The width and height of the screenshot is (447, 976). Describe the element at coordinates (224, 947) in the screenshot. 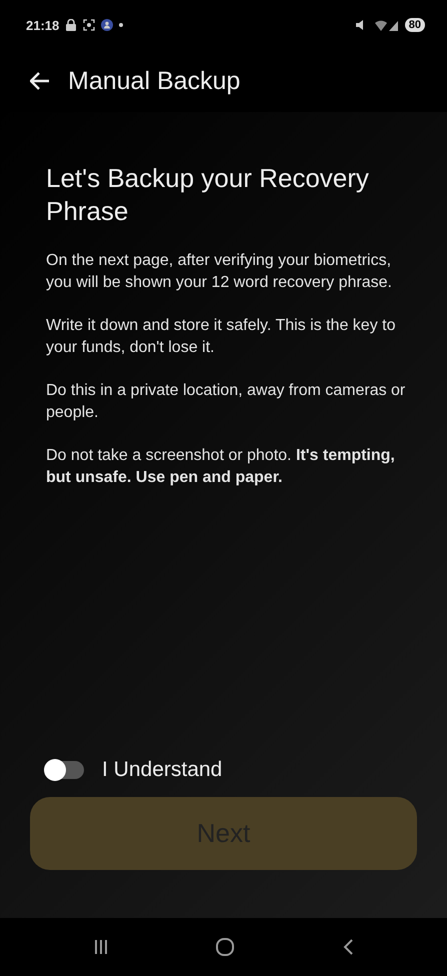

I see `home-icon` at that location.